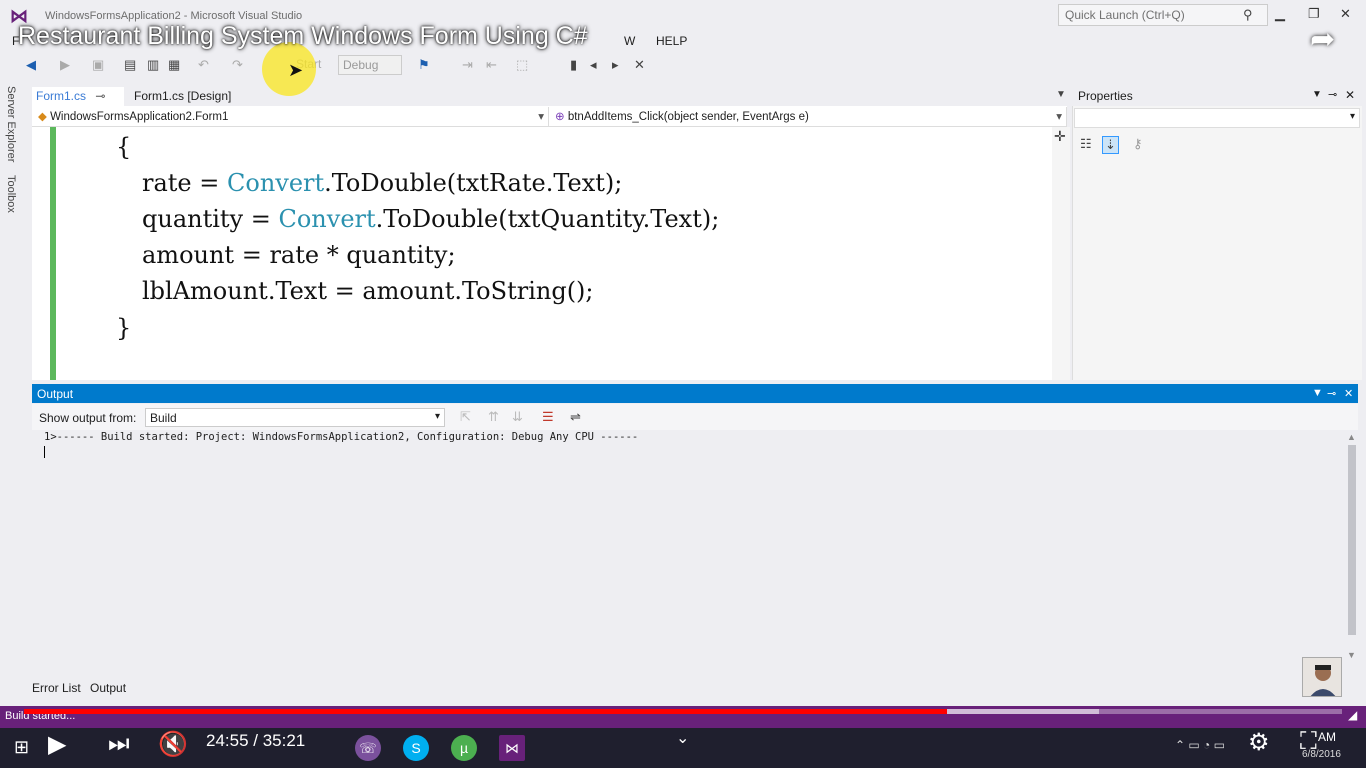 This screenshot has width=1366, height=768. What do you see at coordinates (182, 96) in the screenshot?
I see `tab-form1-design: Form1.cs [Design]` at bounding box center [182, 96].